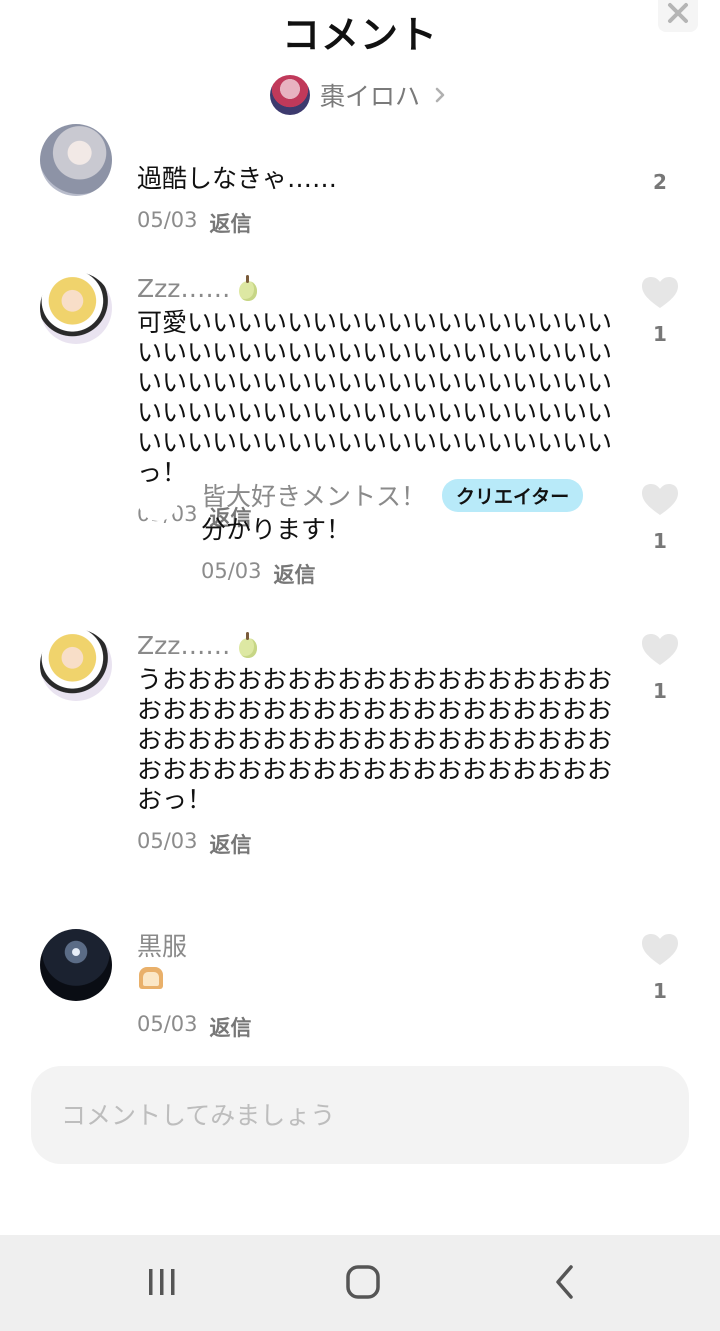  What do you see at coordinates (382, 981) in the screenshot?
I see `comment-text` at bounding box center [382, 981].